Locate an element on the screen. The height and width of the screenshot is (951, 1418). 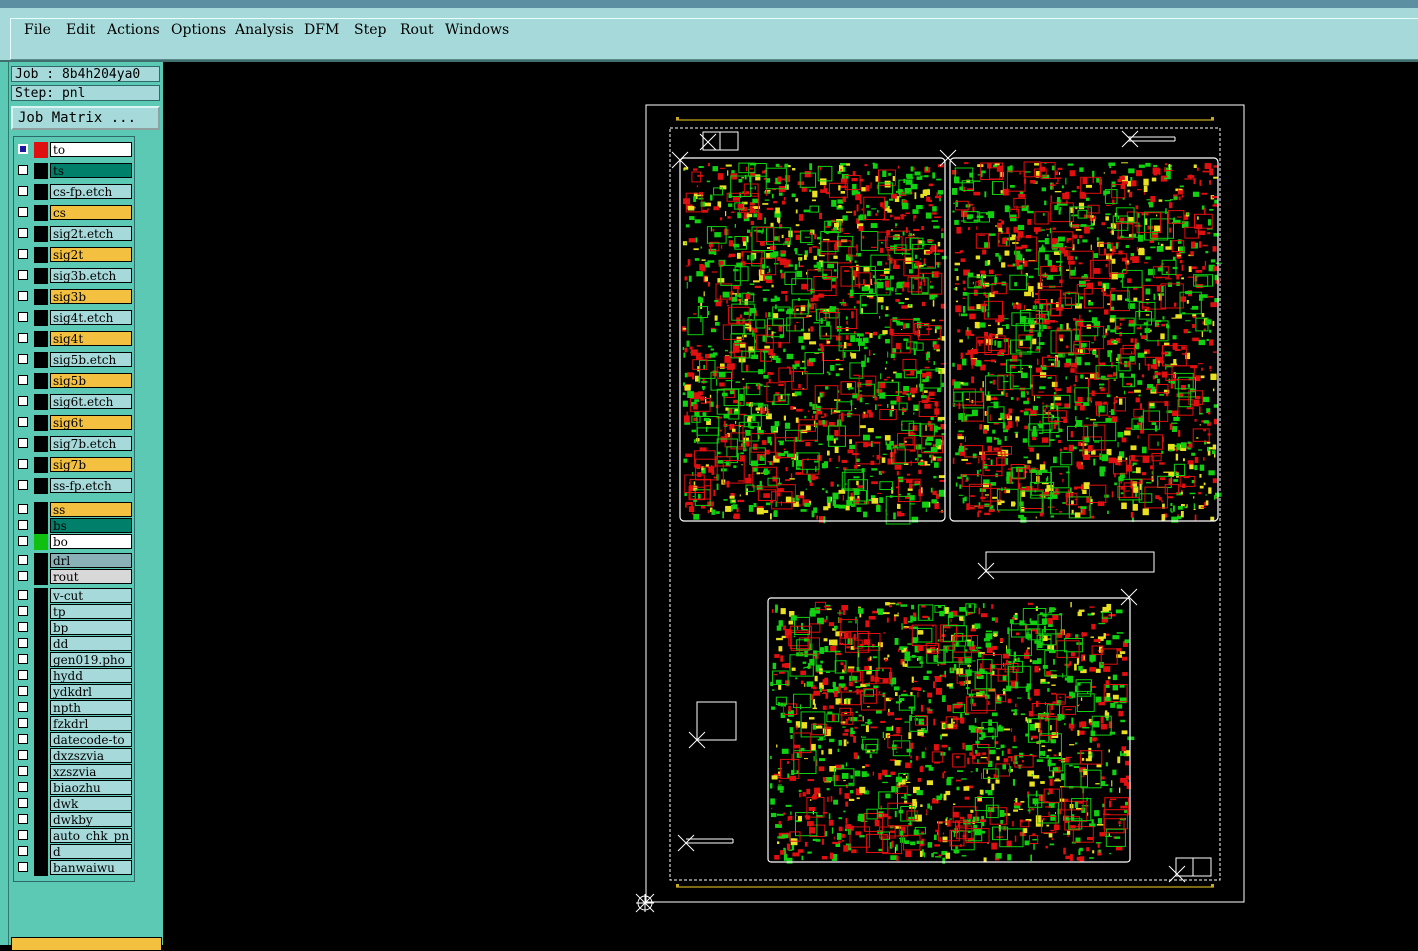
layer-name: bs is located at coordinates (91, 525).